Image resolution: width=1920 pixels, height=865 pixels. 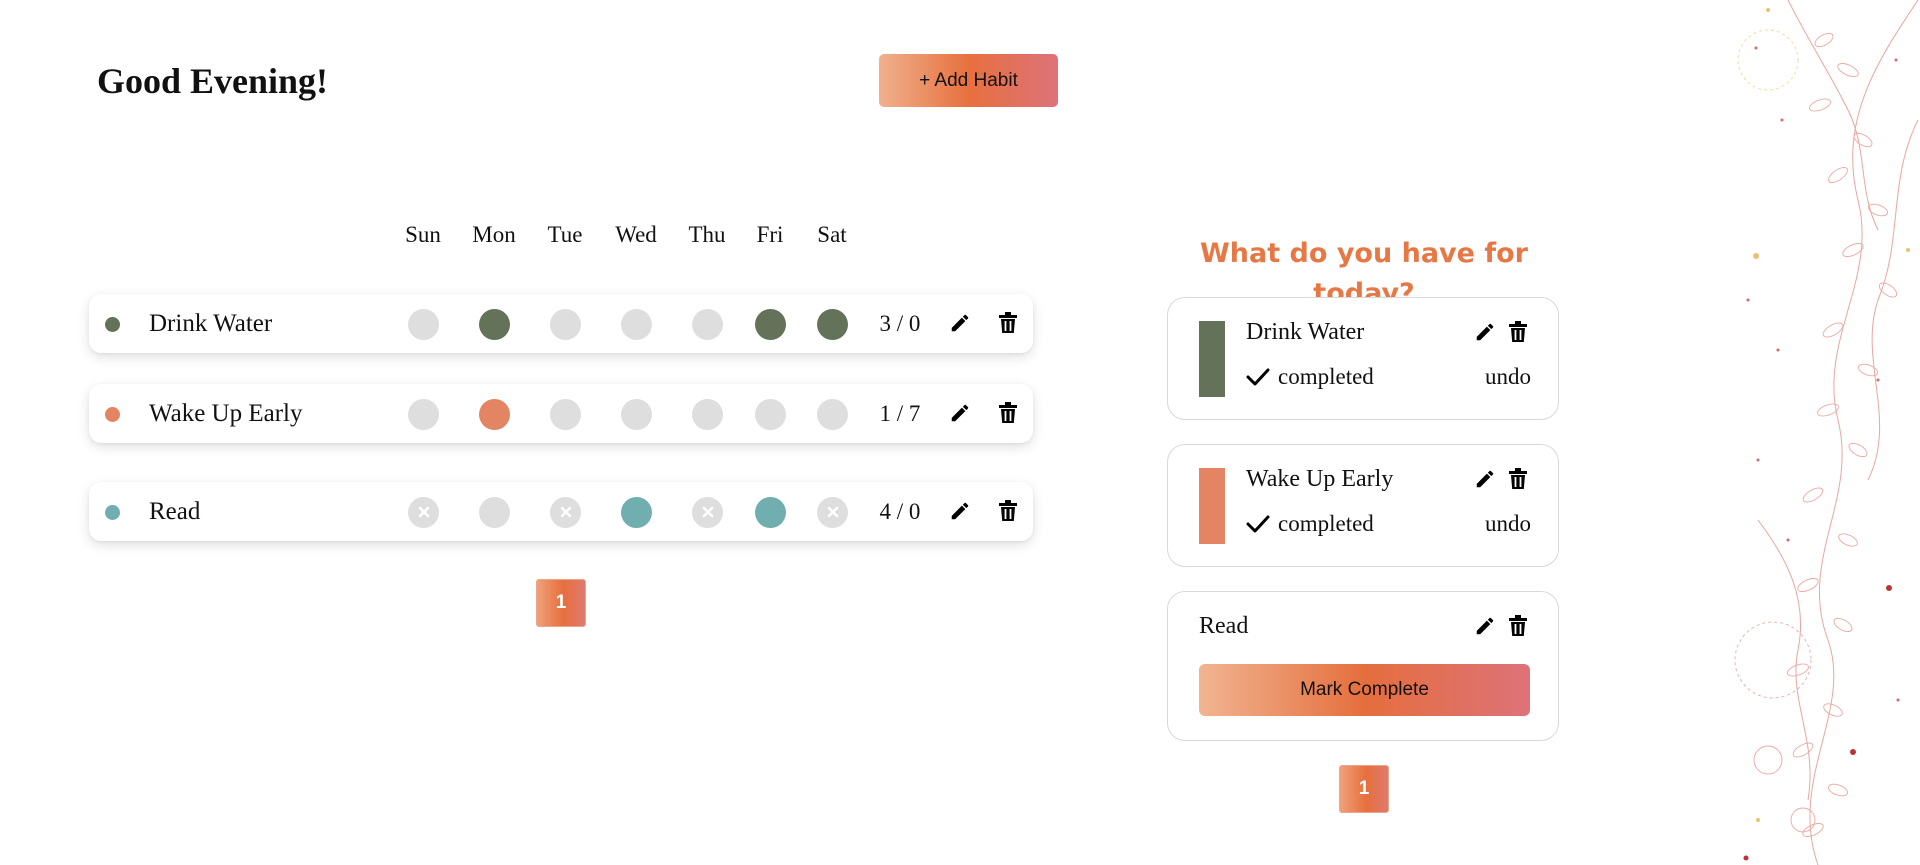 I want to click on habit-name: Read, so click(x=175, y=511).